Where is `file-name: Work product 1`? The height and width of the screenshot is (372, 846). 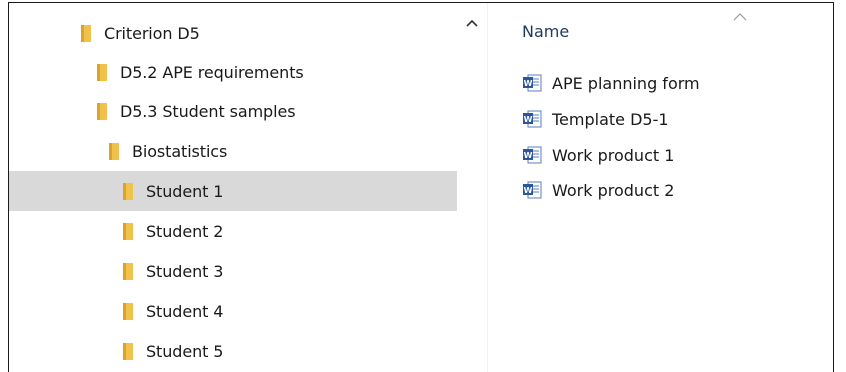
file-name: Work product 1 is located at coordinates (613, 155).